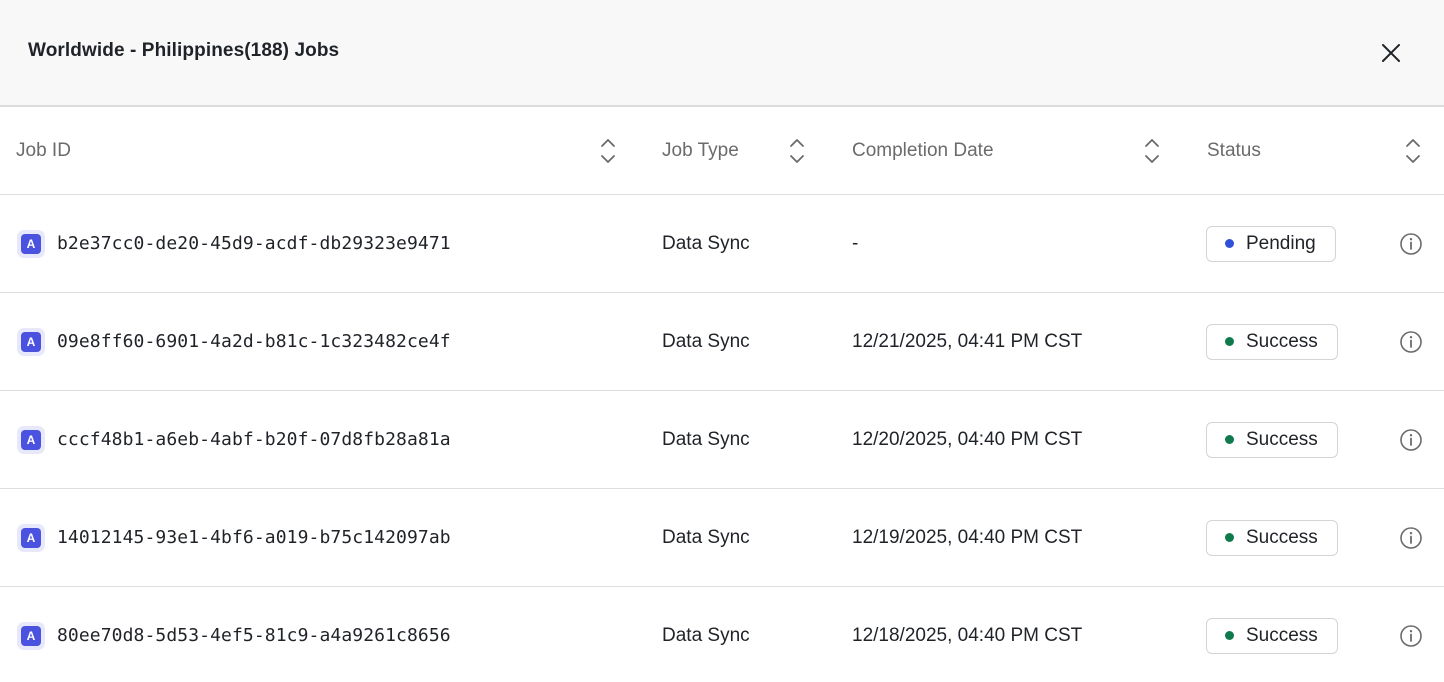 This screenshot has width=1444, height=682. What do you see at coordinates (326, 150) in the screenshot?
I see `column-header-job-id: Job ID` at bounding box center [326, 150].